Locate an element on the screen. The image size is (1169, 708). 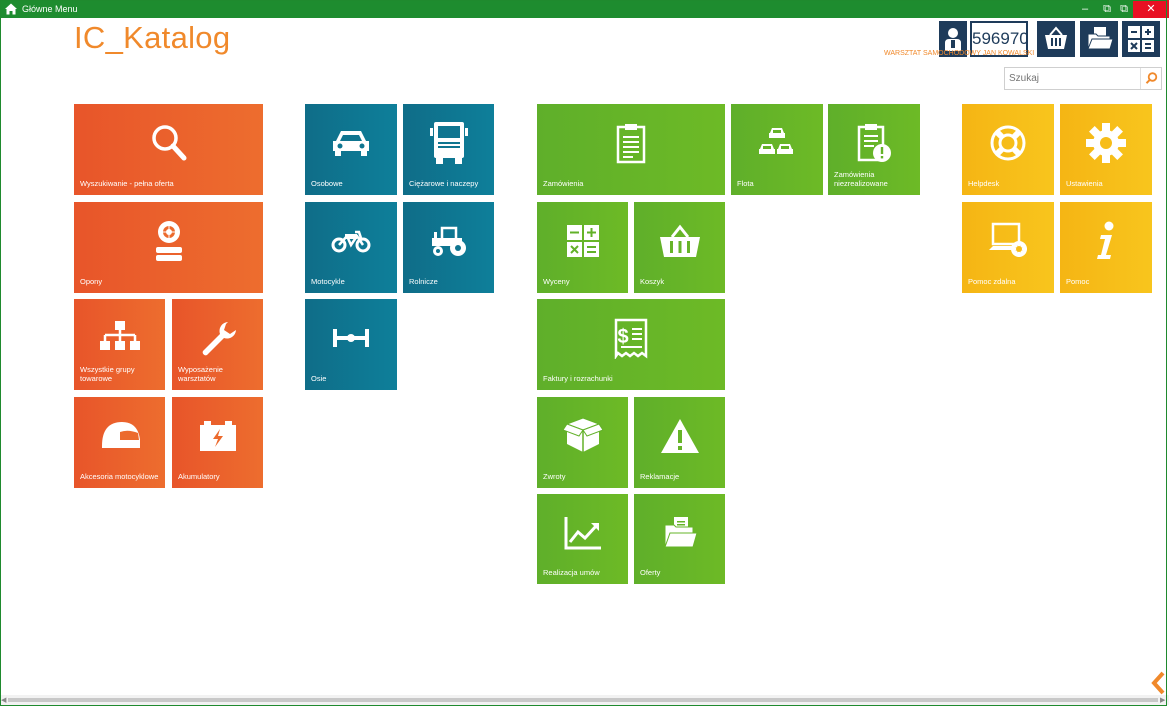
tile-motocykle: Motocykle is located at coordinates (351, 247).